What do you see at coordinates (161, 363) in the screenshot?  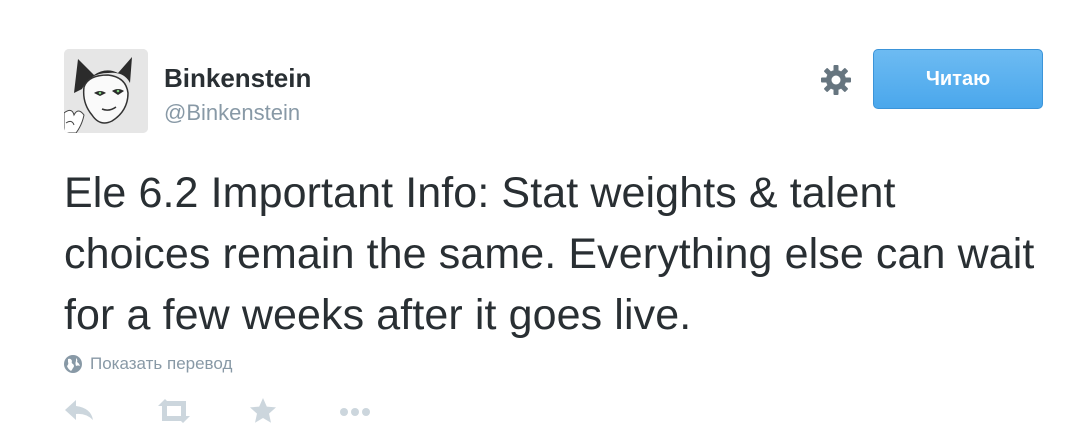 I see `translate-label: Показать перевод` at bounding box center [161, 363].